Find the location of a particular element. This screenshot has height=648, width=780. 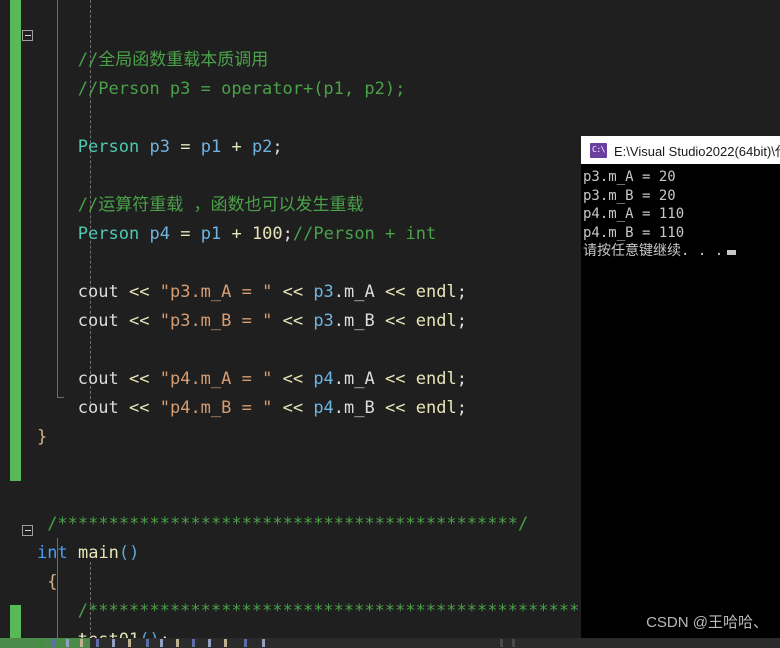

outline-rail-foot is located at coordinates (60, 397).